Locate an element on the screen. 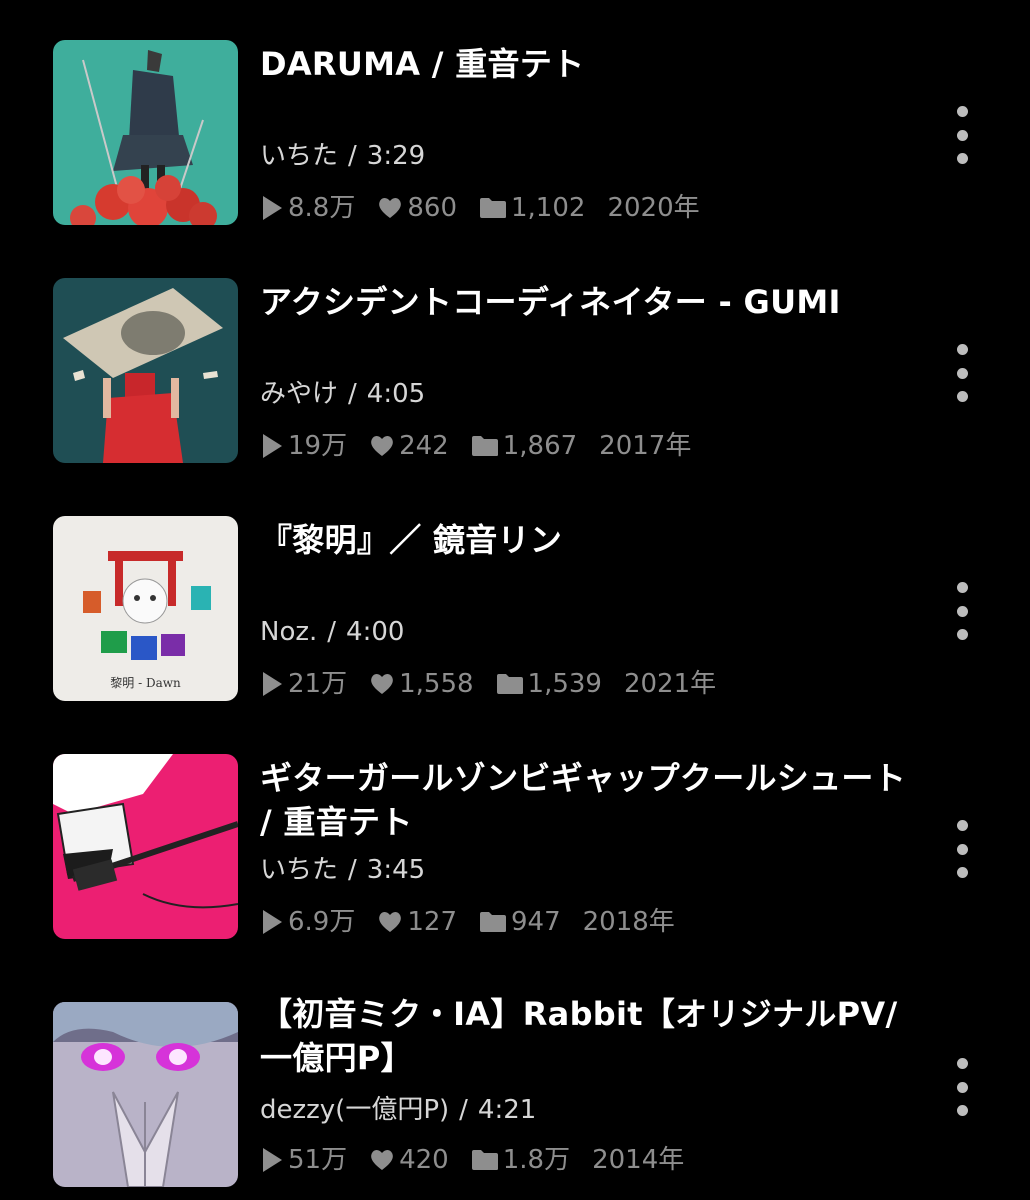  like-count: 1,558 is located at coordinates (436, 684).